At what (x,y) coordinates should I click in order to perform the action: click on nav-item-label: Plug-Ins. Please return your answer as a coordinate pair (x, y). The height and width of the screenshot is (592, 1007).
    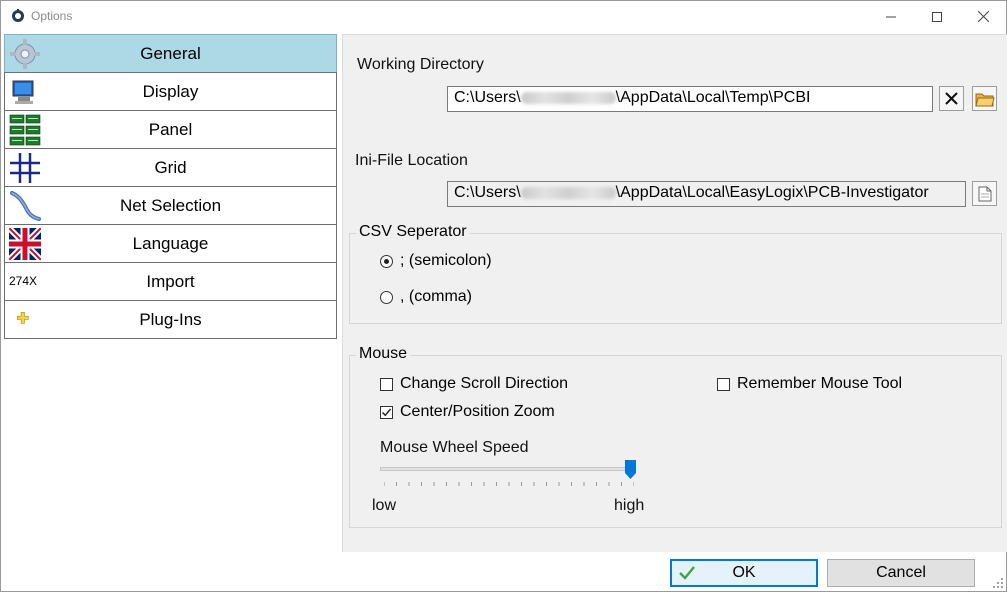
    Looking at the image, I should click on (170, 319).